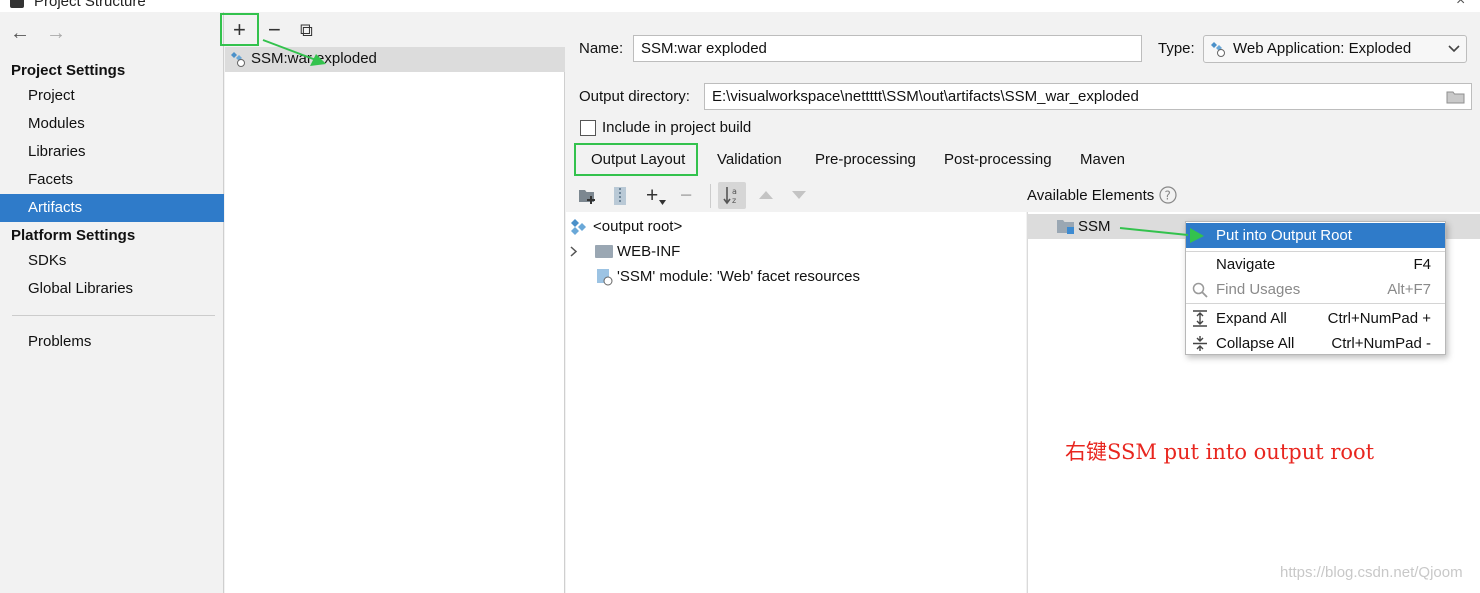  I want to click on help-icon: ?, so click(1168, 195).